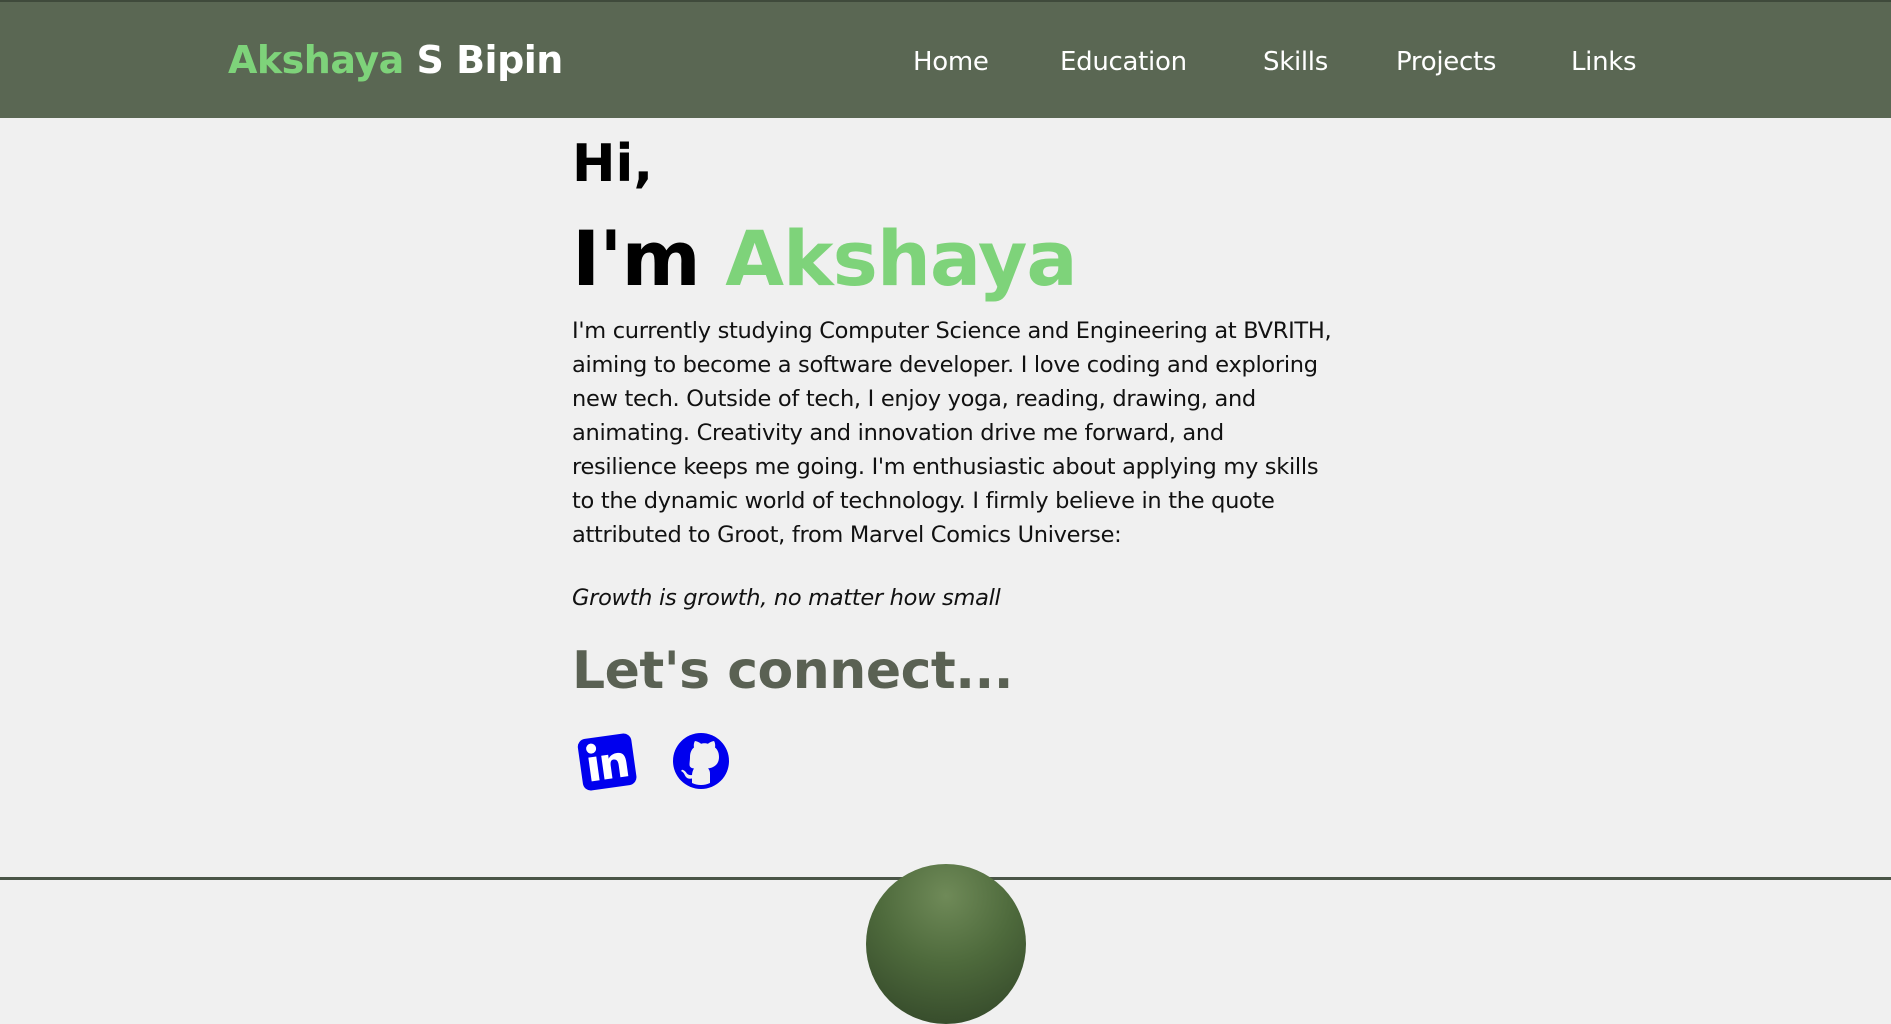 This screenshot has width=1891, height=1024. What do you see at coordinates (901, 258) in the screenshot?
I see `intro-name: Akshaya` at bounding box center [901, 258].